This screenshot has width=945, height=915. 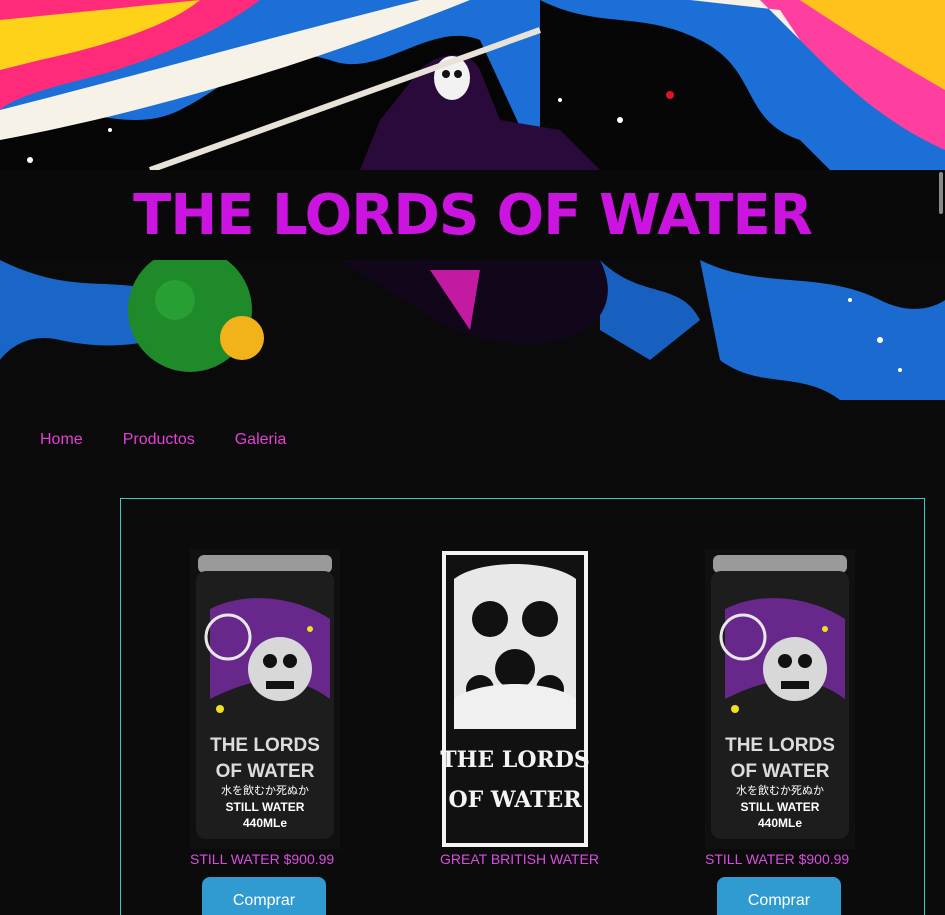 I want to click on site-title: THE LORDS OF WATER, so click(x=473, y=215).